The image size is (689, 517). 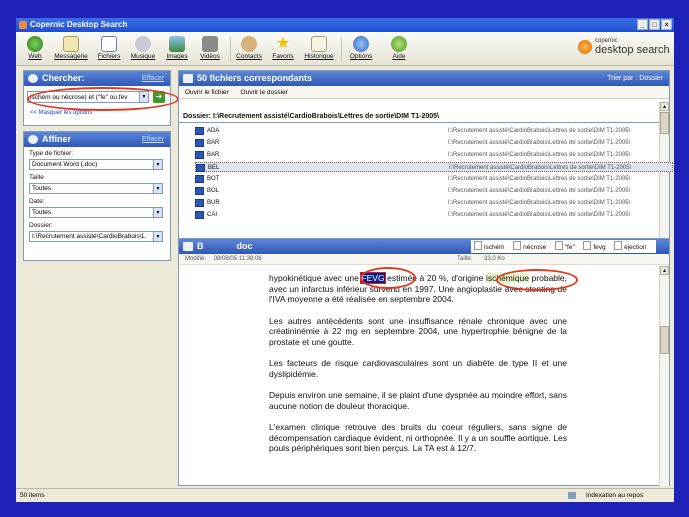 I want to click on results-actions: Ouvrir le fichier Ouvrir le dossier, so click(x=424, y=92).